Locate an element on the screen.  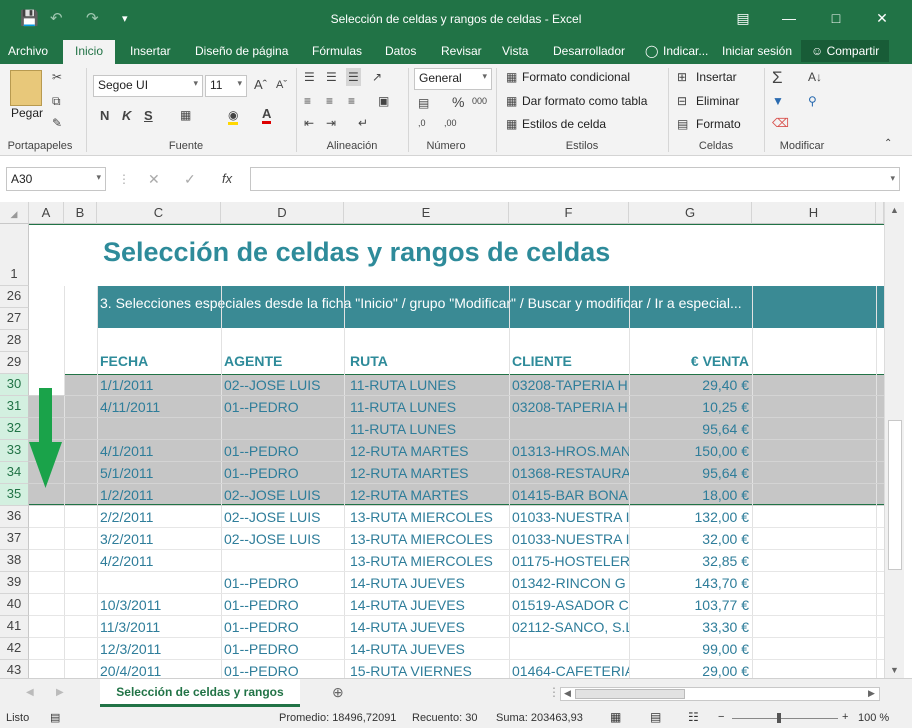
col-header-d: D is located at coordinates (282, 213).